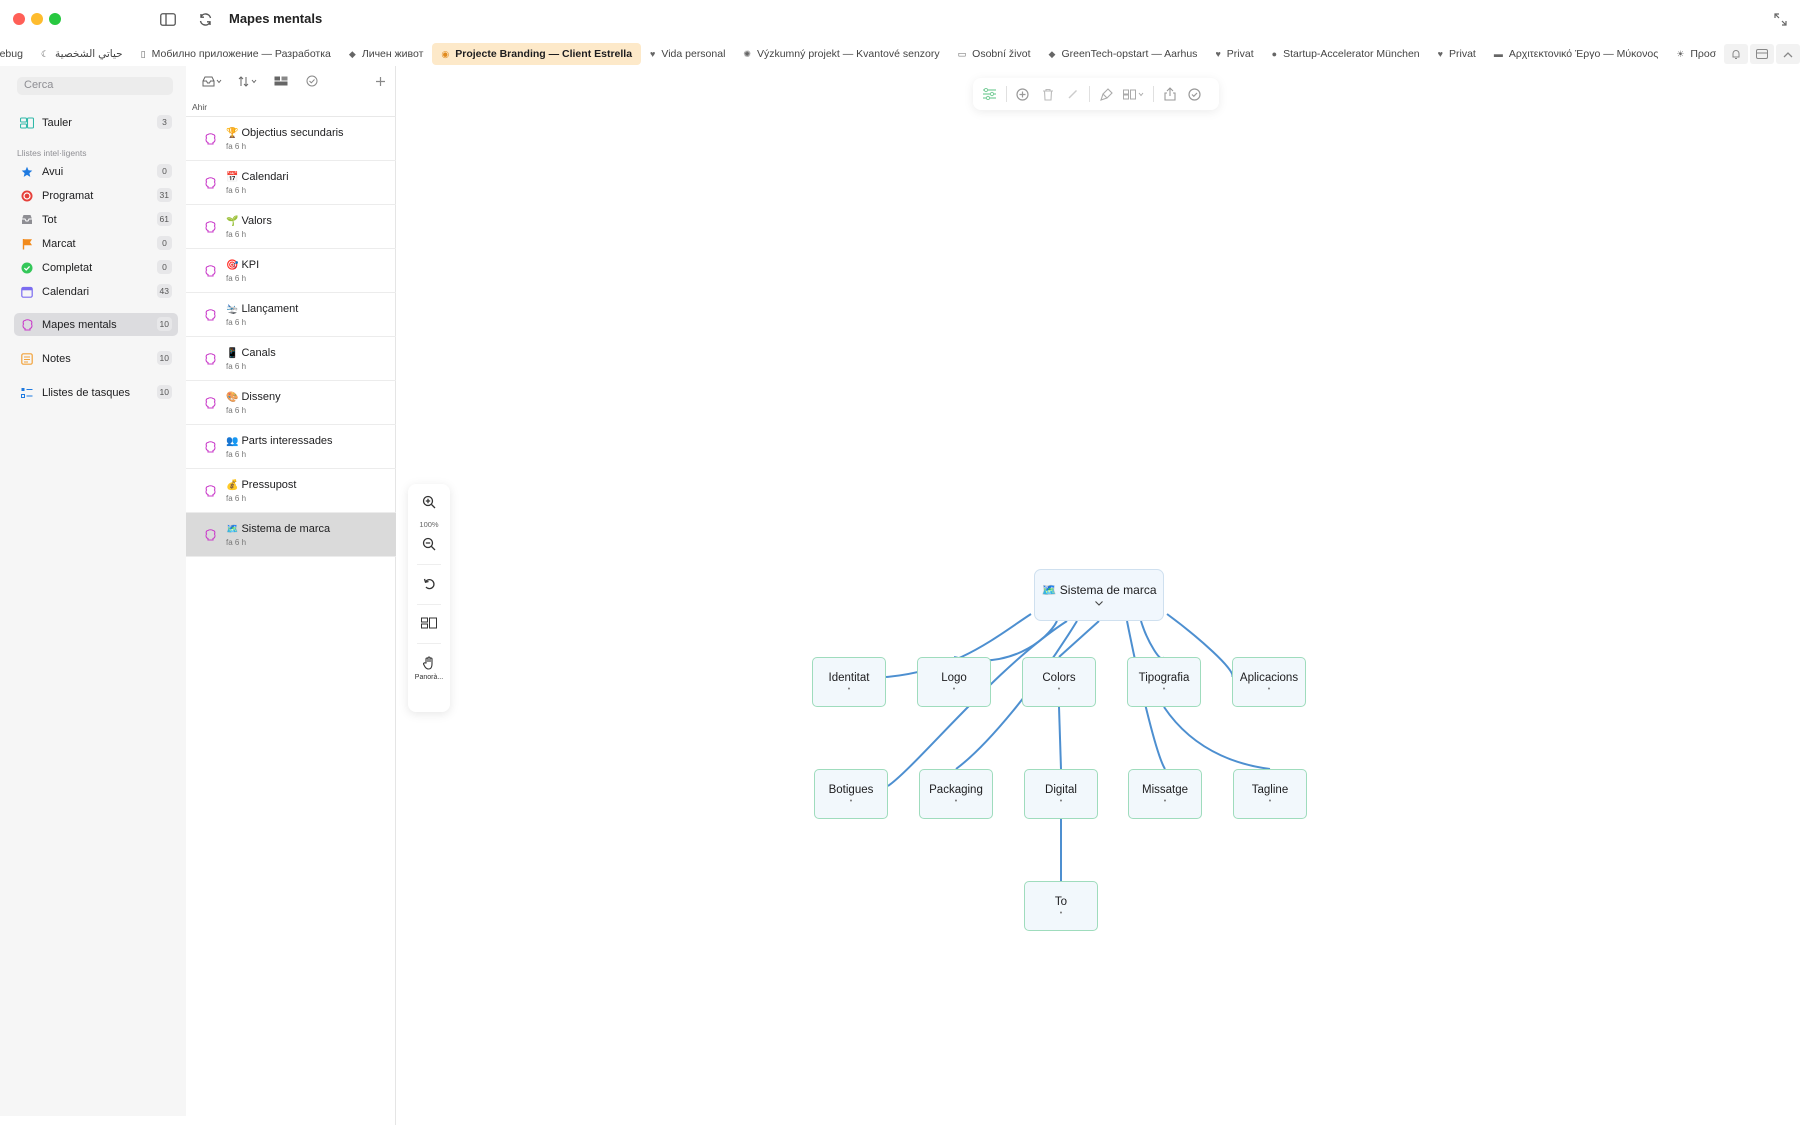 The image size is (1800, 1125). What do you see at coordinates (232, 529) in the screenshot?
I see `list-item-emoji: 🗺️` at bounding box center [232, 529].